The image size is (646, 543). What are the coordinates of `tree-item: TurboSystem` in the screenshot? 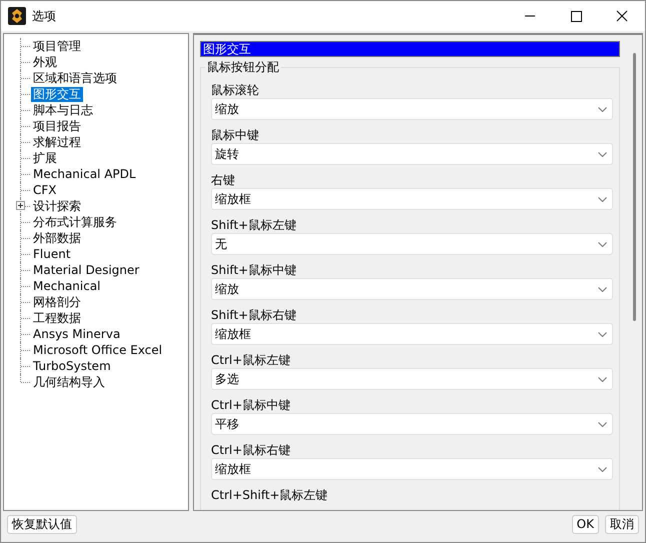 It's located at (72, 366).